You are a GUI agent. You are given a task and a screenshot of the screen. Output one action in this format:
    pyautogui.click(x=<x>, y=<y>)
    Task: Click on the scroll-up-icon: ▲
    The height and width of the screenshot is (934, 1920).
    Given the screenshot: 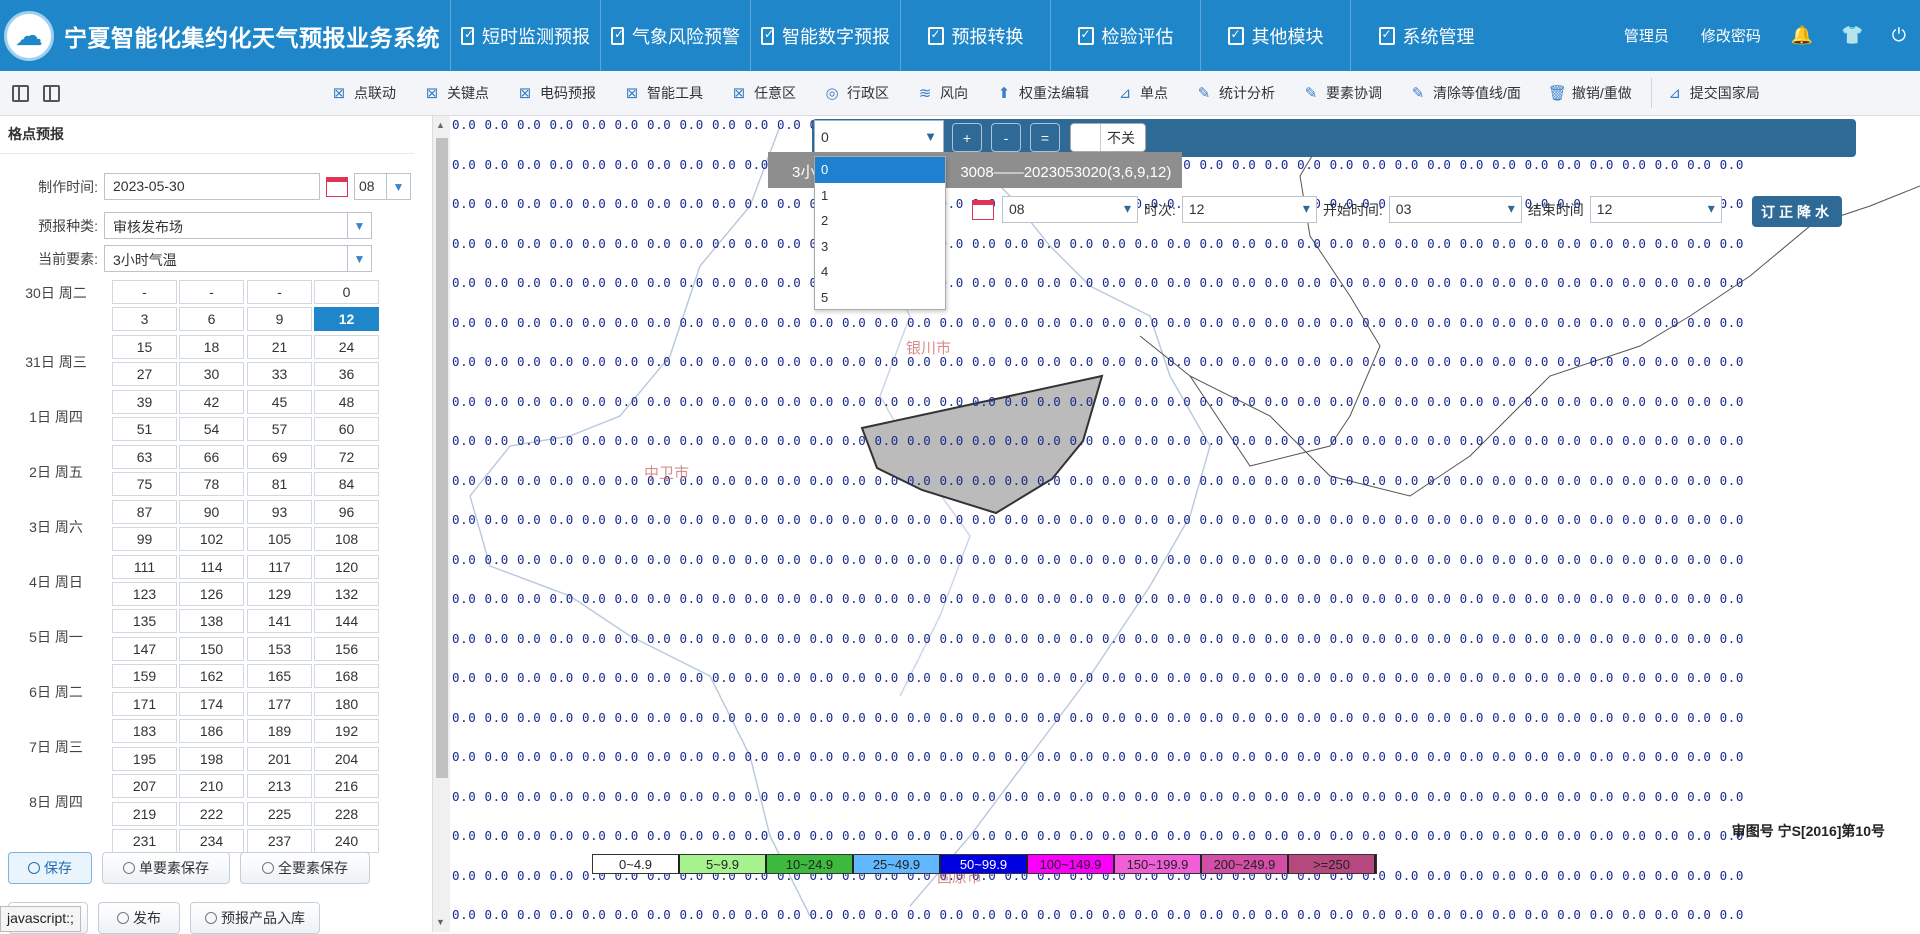 What is the action you would take?
    pyautogui.click(x=440, y=125)
    